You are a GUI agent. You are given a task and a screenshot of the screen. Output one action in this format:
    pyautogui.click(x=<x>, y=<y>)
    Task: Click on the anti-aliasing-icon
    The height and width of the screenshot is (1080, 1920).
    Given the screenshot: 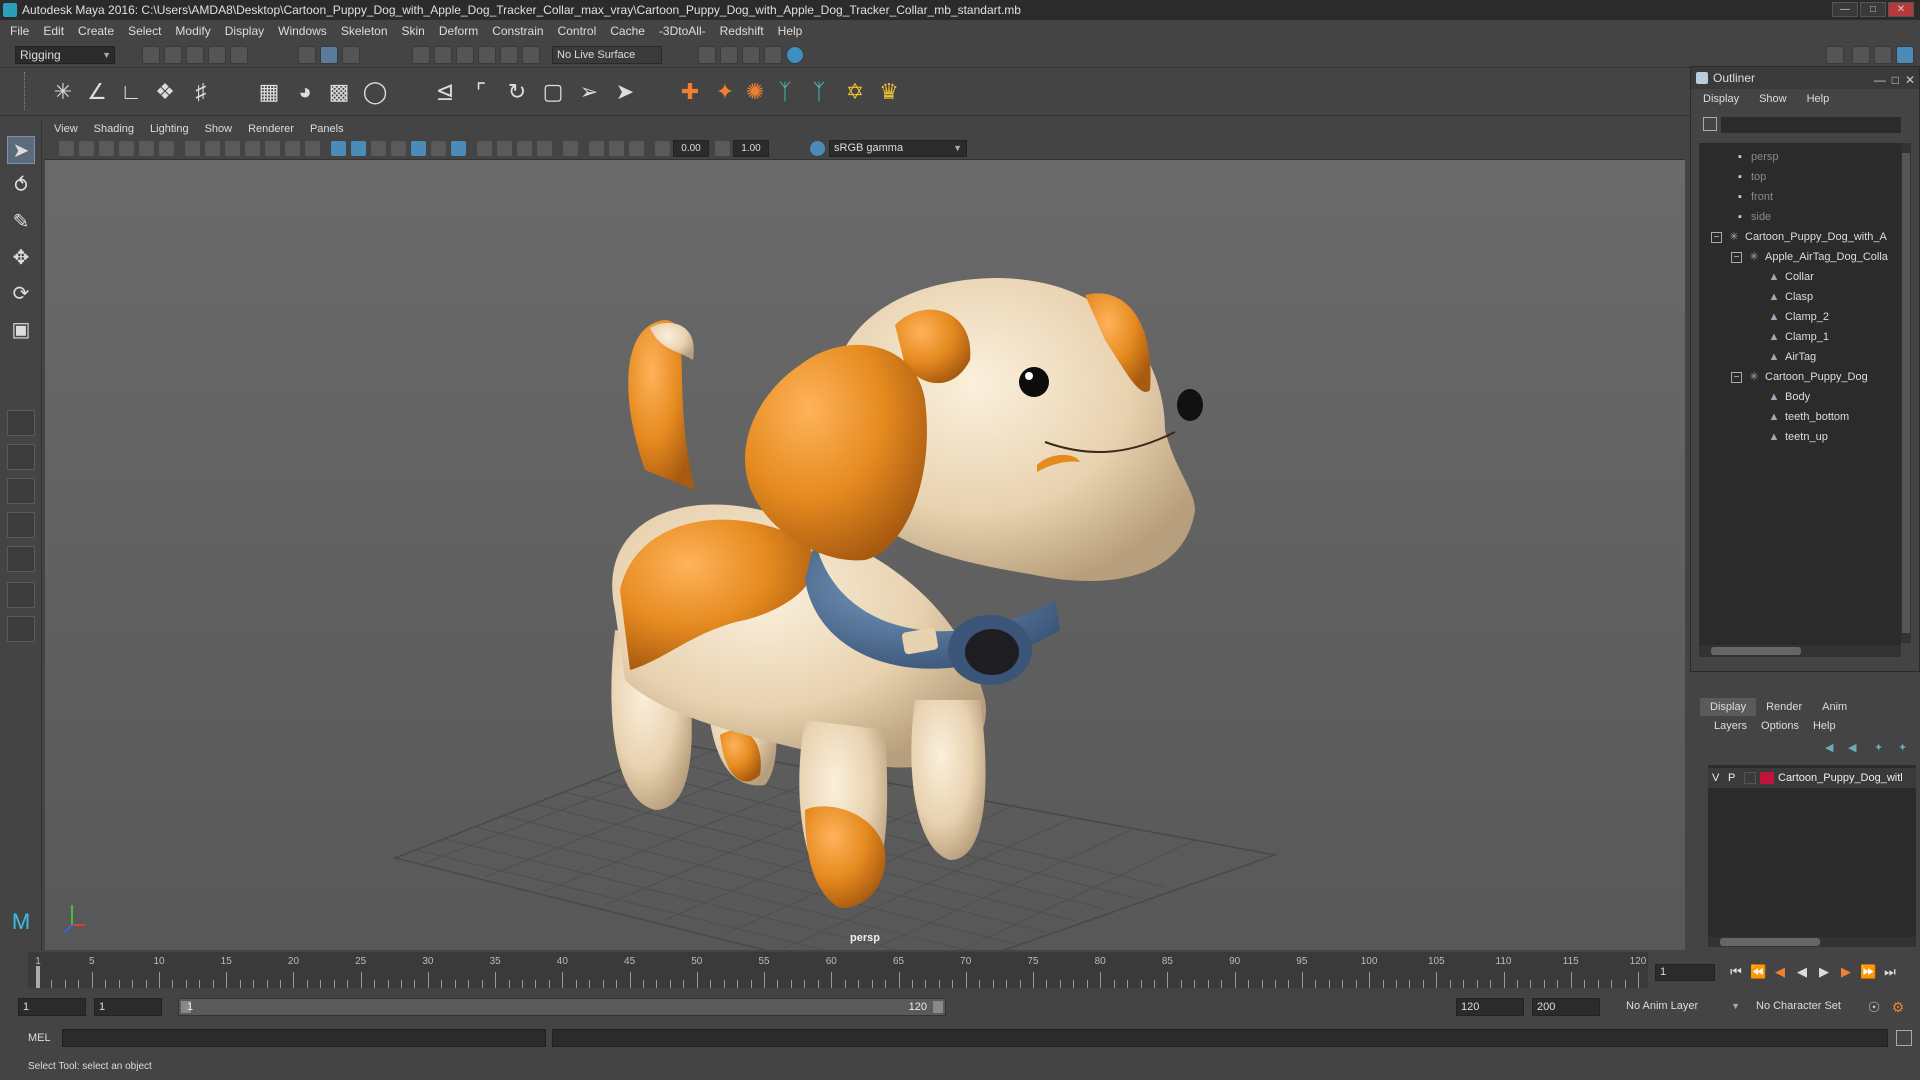 What is the action you would take?
    pyautogui.click(x=524, y=148)
    